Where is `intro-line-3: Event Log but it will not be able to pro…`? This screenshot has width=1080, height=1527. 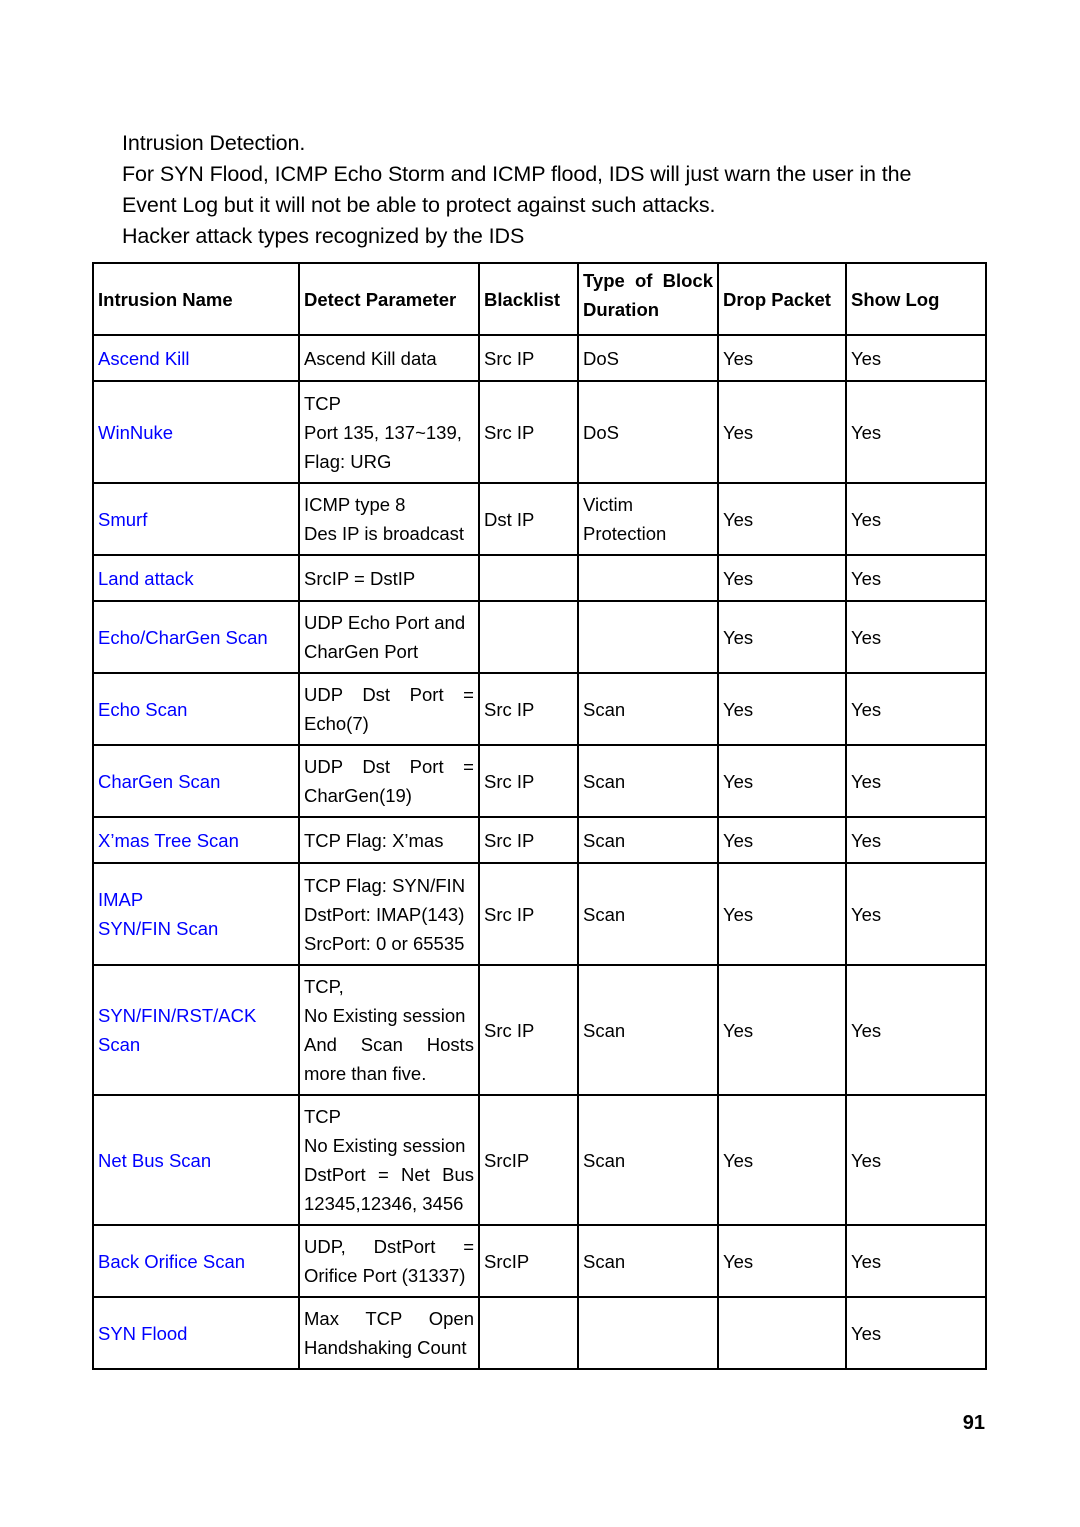
intro-line-3: Event Log but it will not be able to pro… is located at coordinates (419, 205).